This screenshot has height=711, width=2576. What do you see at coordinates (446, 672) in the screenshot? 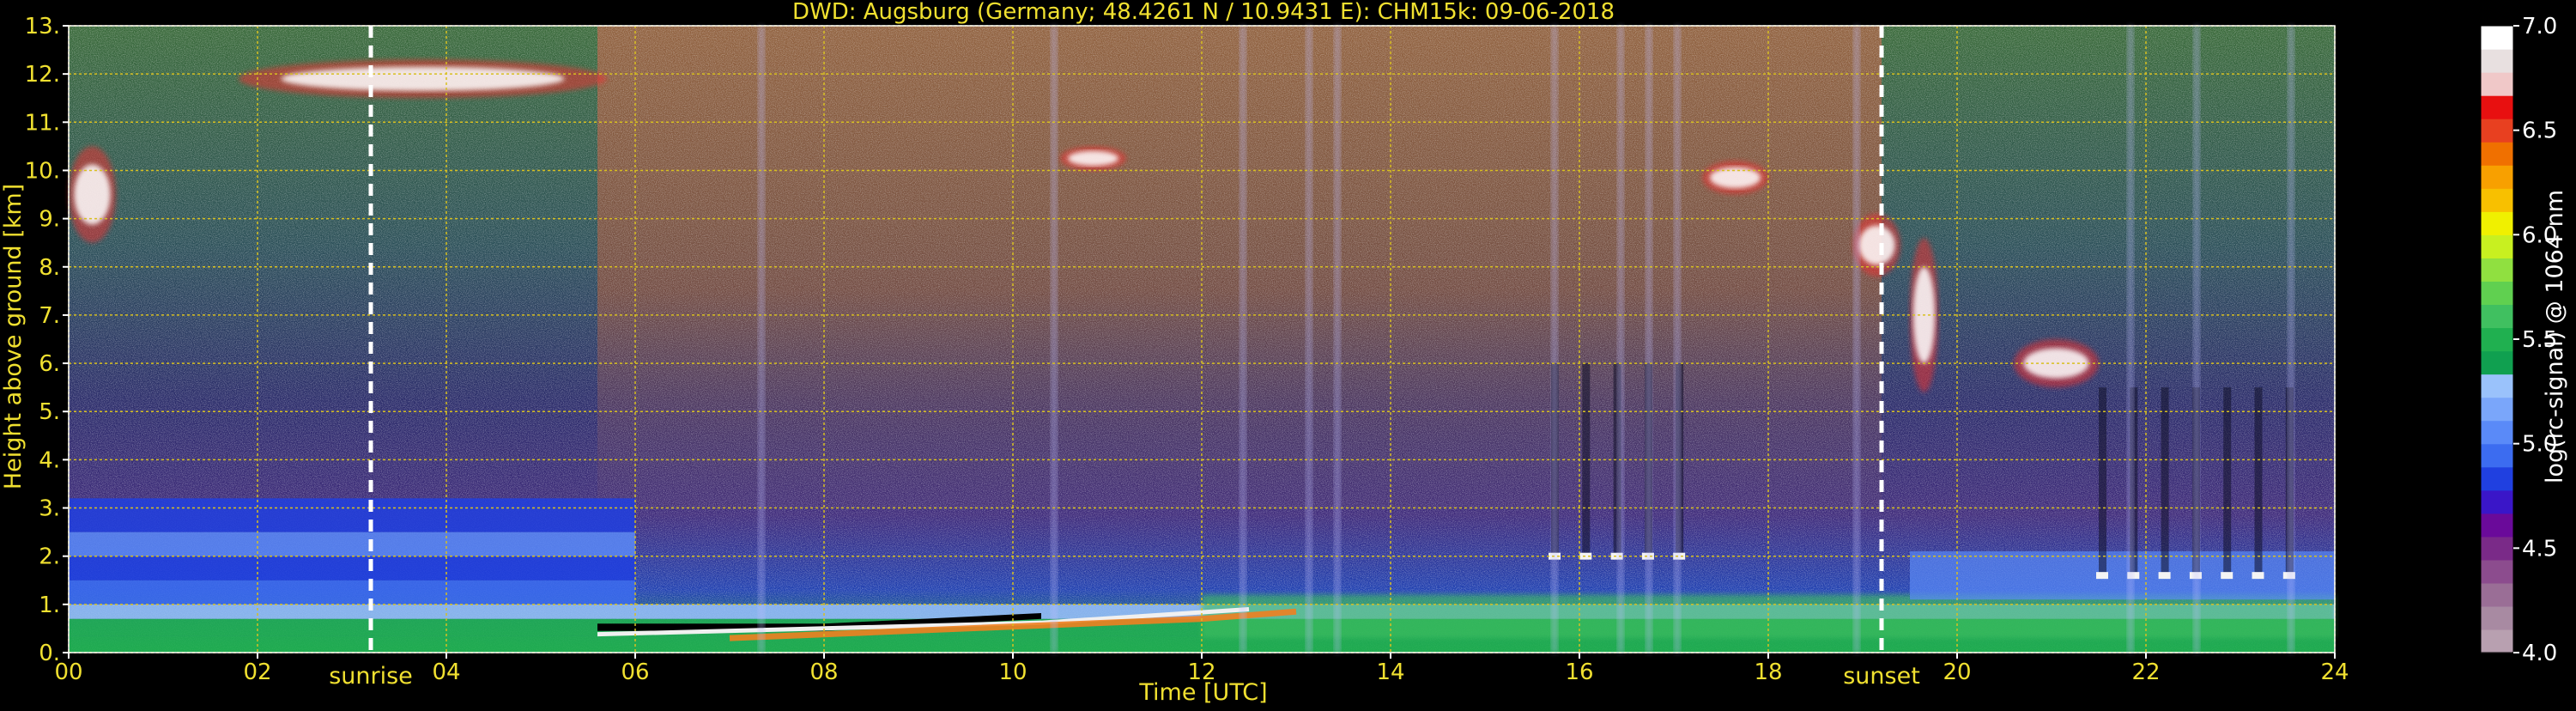
I see `x-tick-label: 04` at bounding box center [446, 672].